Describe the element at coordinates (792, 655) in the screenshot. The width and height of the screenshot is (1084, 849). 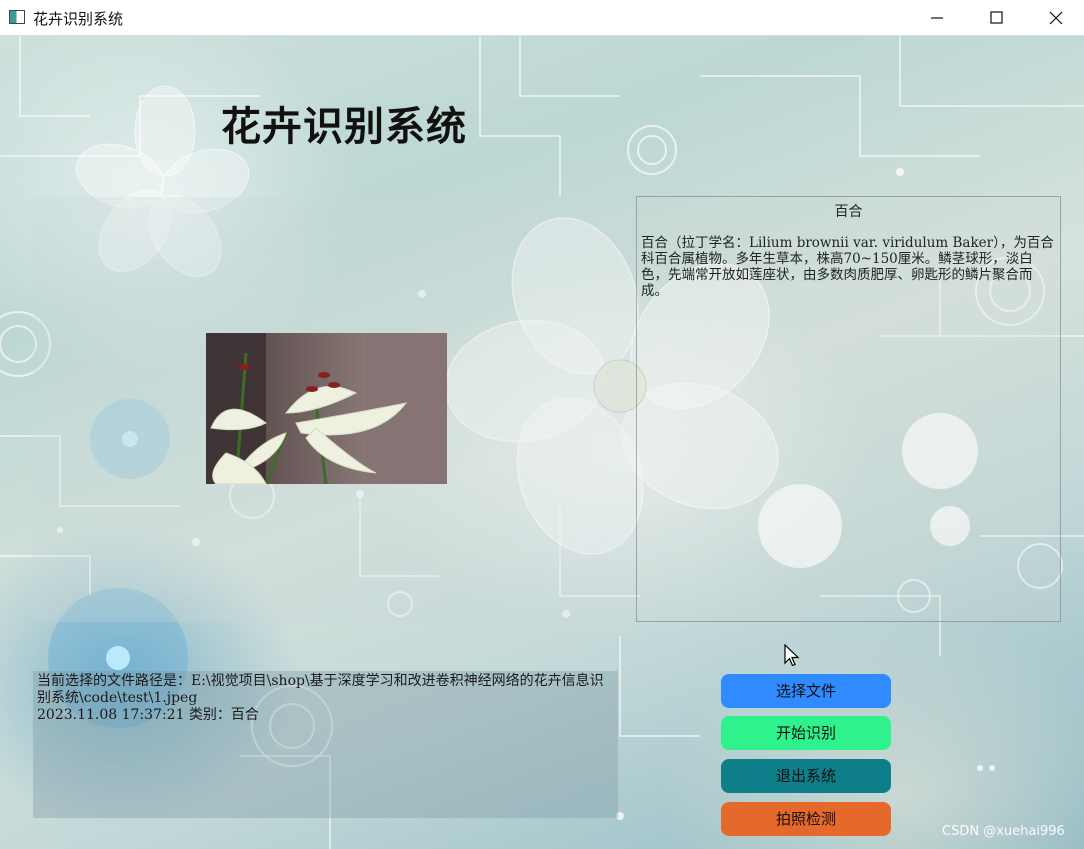
I see `mouse-cursor-icon` at that location.